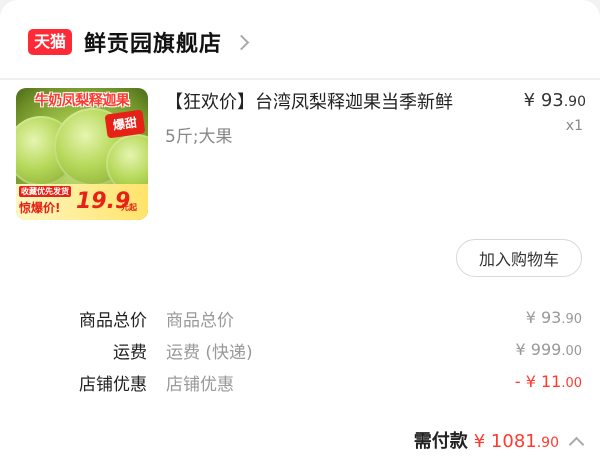  Describe the element at coordinates (200, 321) in the screenshot. I see `subtotal-desc: 商品总价` at that location.